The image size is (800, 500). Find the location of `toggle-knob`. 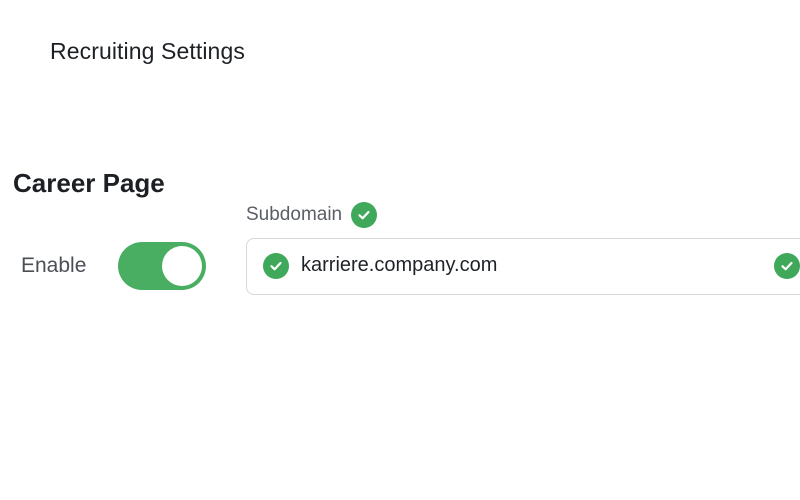

toggle-knob is located at coordinates (182, 266).